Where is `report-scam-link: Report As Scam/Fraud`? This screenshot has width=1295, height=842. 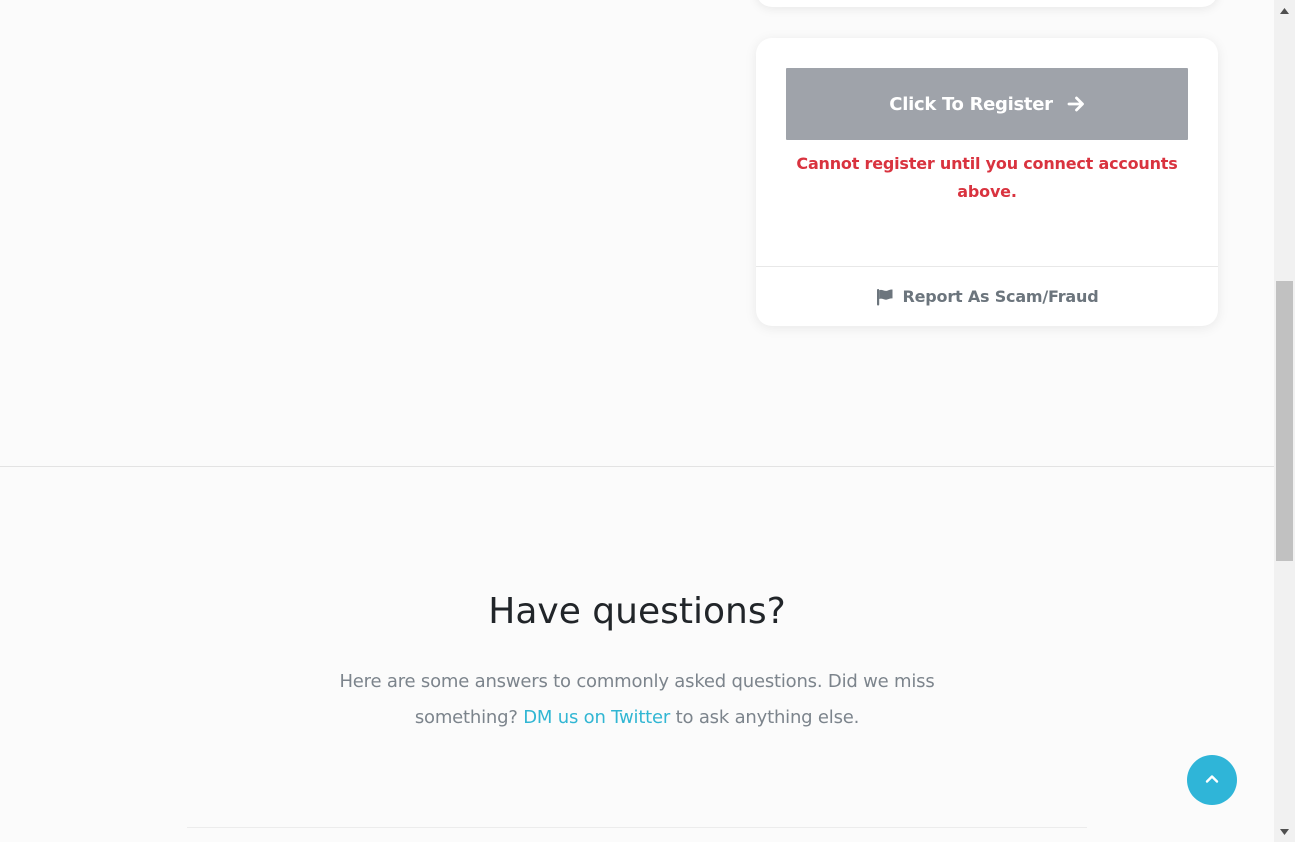 report-scam-link: Report As Scam/Fraud is located at coordinates (987, 296).